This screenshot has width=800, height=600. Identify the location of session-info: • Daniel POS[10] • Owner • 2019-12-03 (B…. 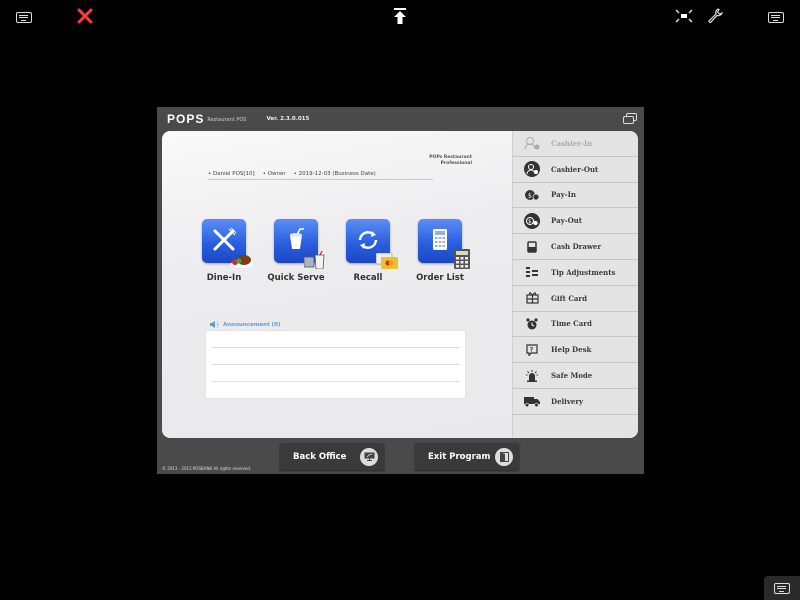
(320, 175).